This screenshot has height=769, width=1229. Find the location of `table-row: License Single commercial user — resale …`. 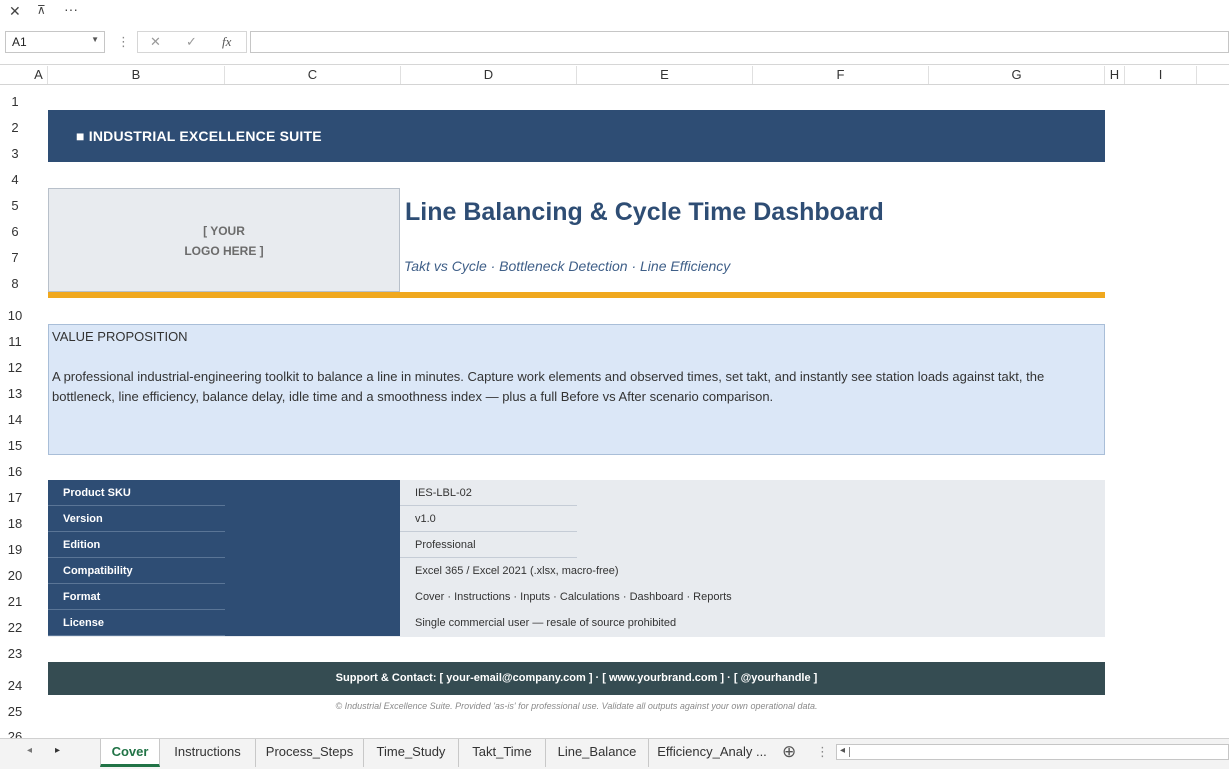

table-row: License Single commercial user — resale … is located at coordinates (576, 623).